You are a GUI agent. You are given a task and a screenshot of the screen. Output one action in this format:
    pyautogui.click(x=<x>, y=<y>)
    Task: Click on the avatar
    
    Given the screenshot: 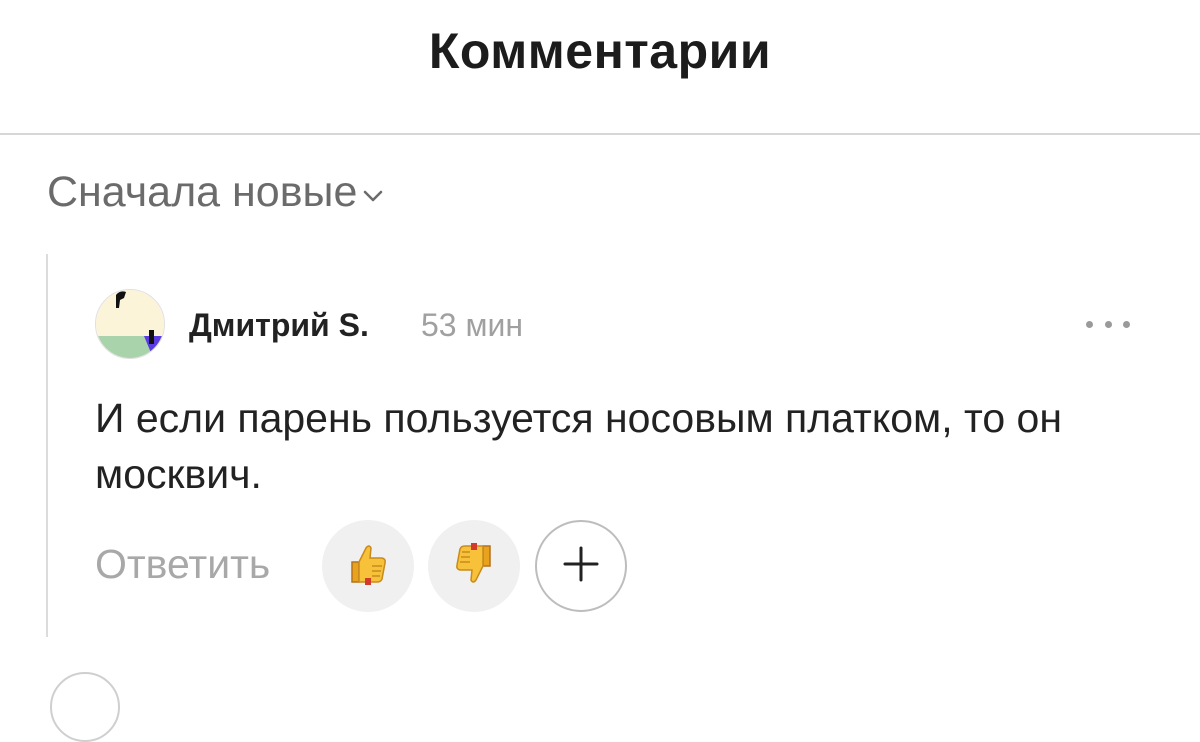 What is the action you would take?
    pyautogui.click(x=130, y=324)
    